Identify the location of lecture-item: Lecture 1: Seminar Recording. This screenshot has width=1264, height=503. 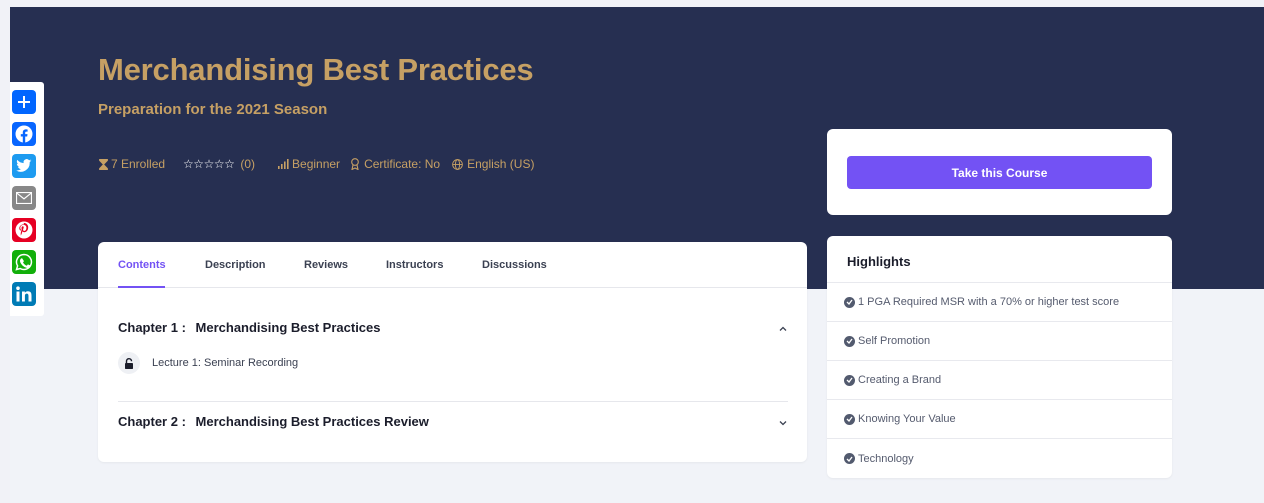
(208, 363).